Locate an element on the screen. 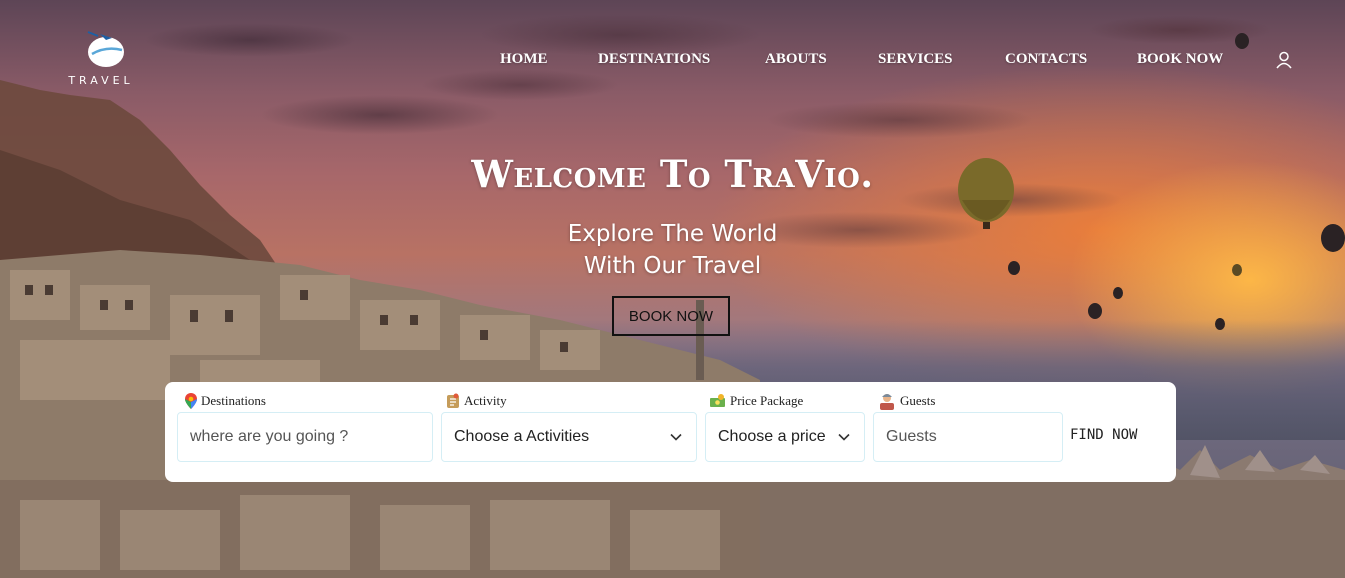 The height and width of the screenshot is (578, 1345). guests-label: Guests is located at coordinates (906, 401).